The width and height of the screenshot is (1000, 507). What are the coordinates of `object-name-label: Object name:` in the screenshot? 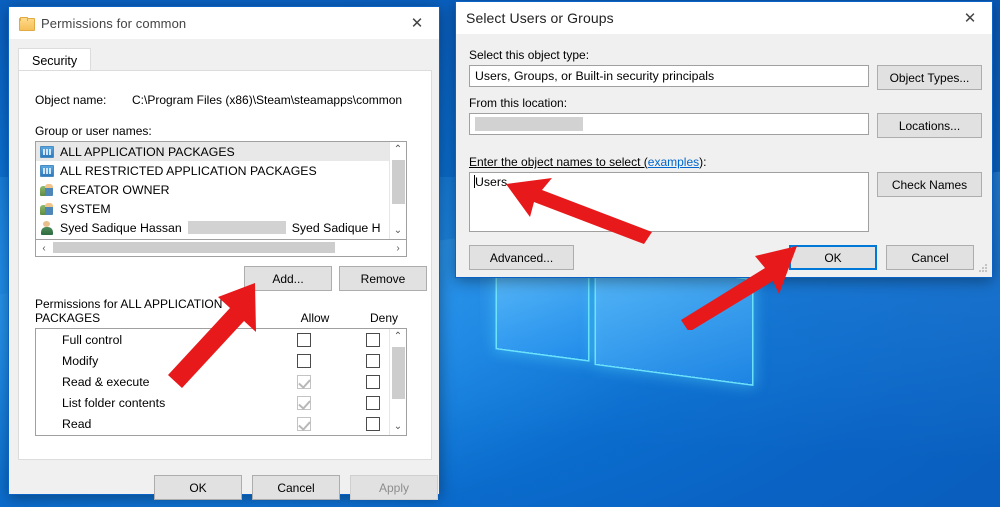 It's located at (71, 100).